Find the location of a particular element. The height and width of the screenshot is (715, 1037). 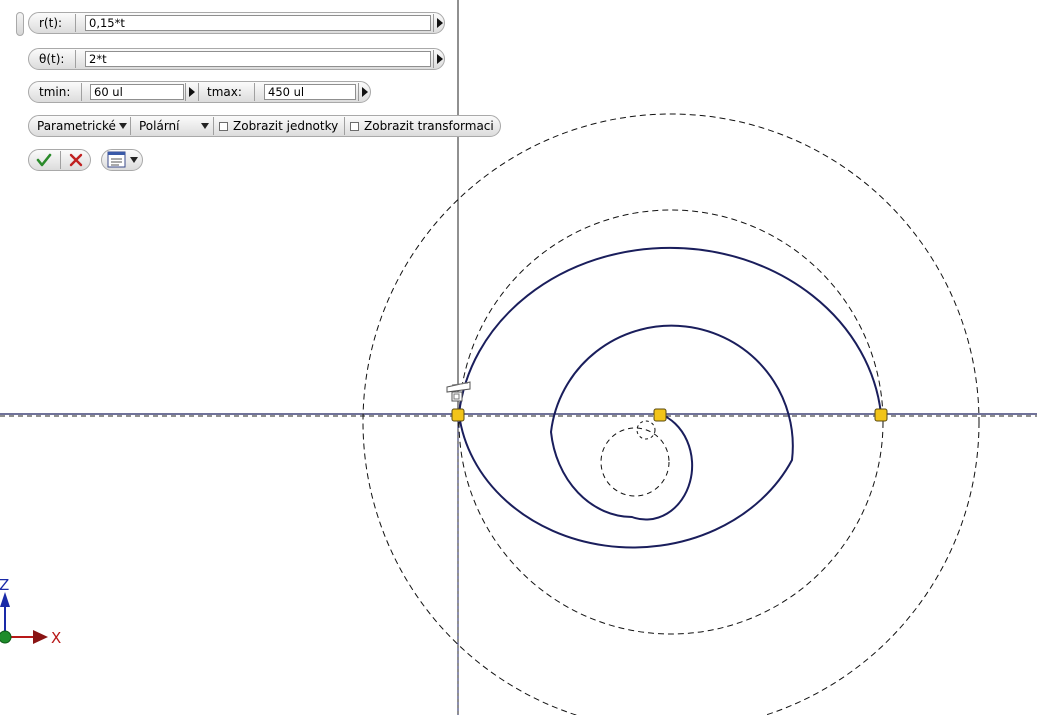

tmax-label: tmax: is located at coordinates (224, 92).